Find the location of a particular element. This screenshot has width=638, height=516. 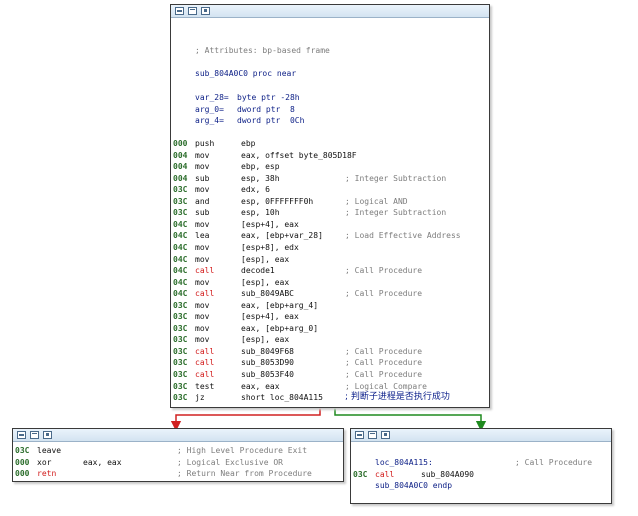

operand: eax, [ebp+arg_0] is located at coordinates (279, 328).